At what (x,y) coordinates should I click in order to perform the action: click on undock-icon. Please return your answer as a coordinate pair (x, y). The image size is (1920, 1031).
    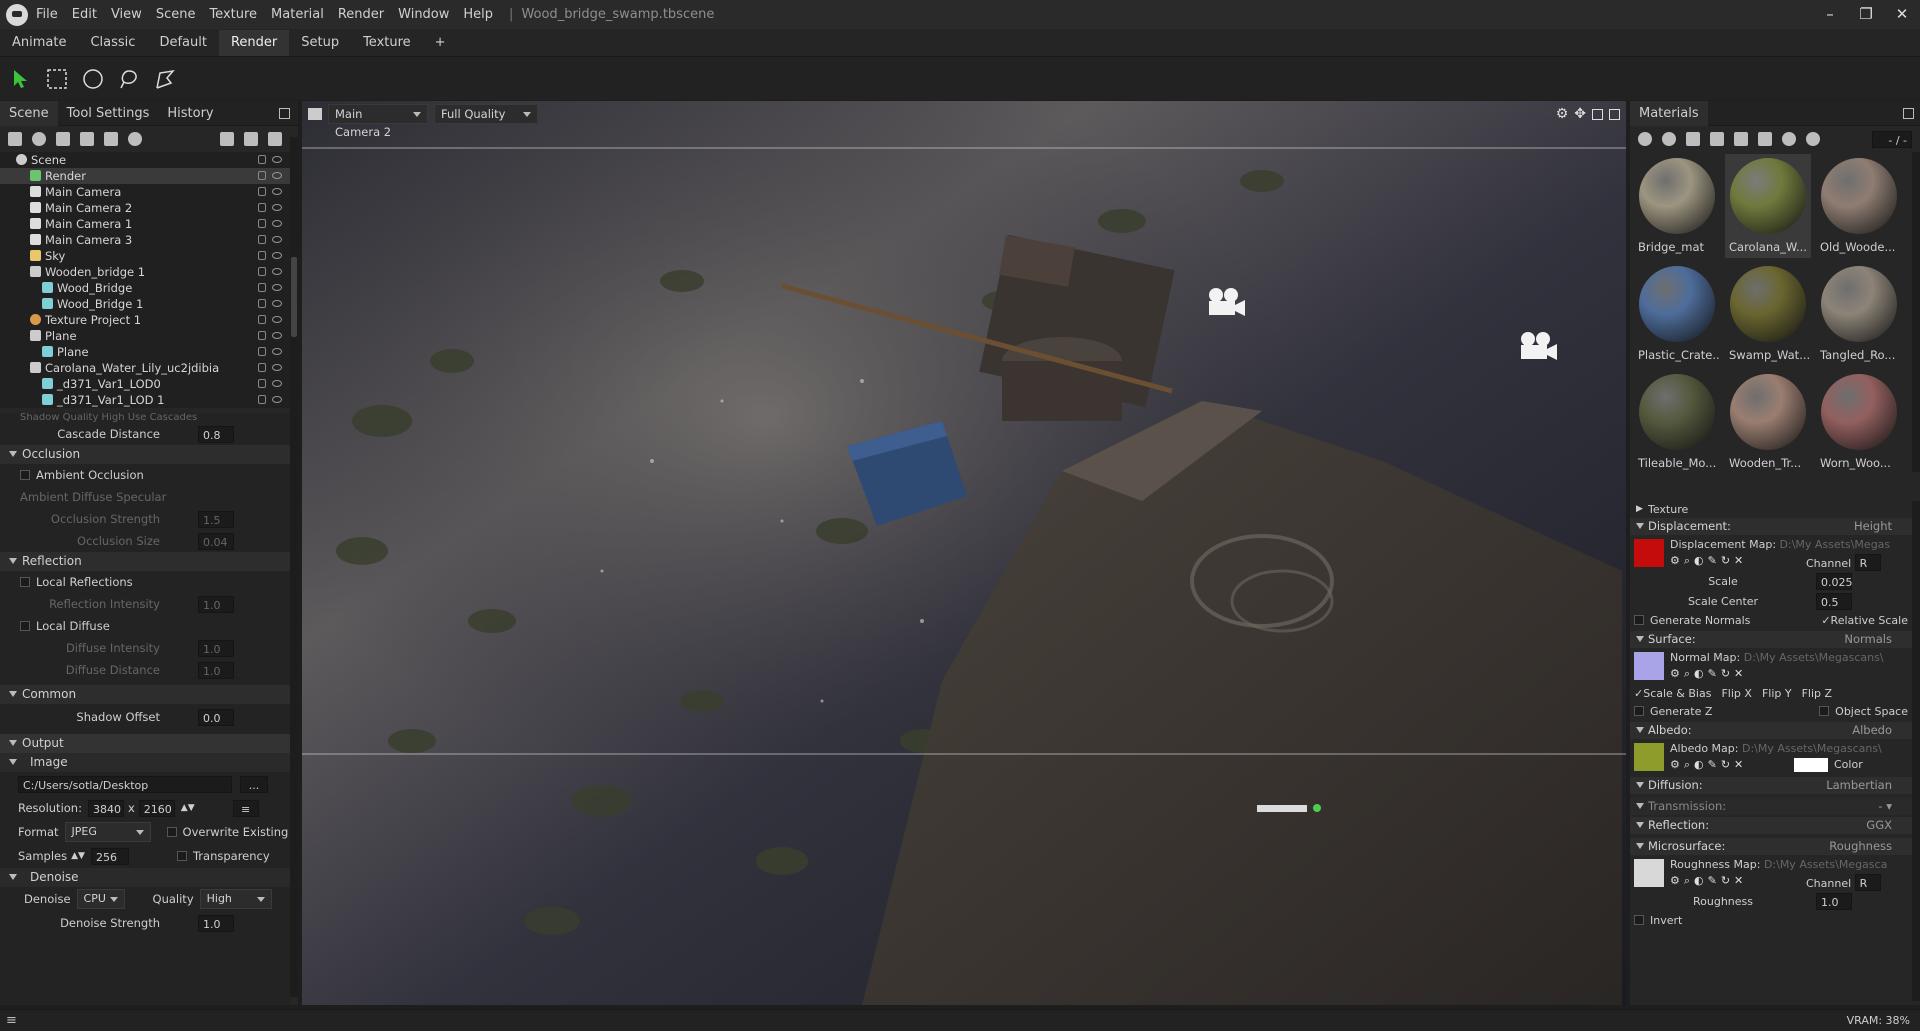
    Looking at the image, I should click on (1908, 113).